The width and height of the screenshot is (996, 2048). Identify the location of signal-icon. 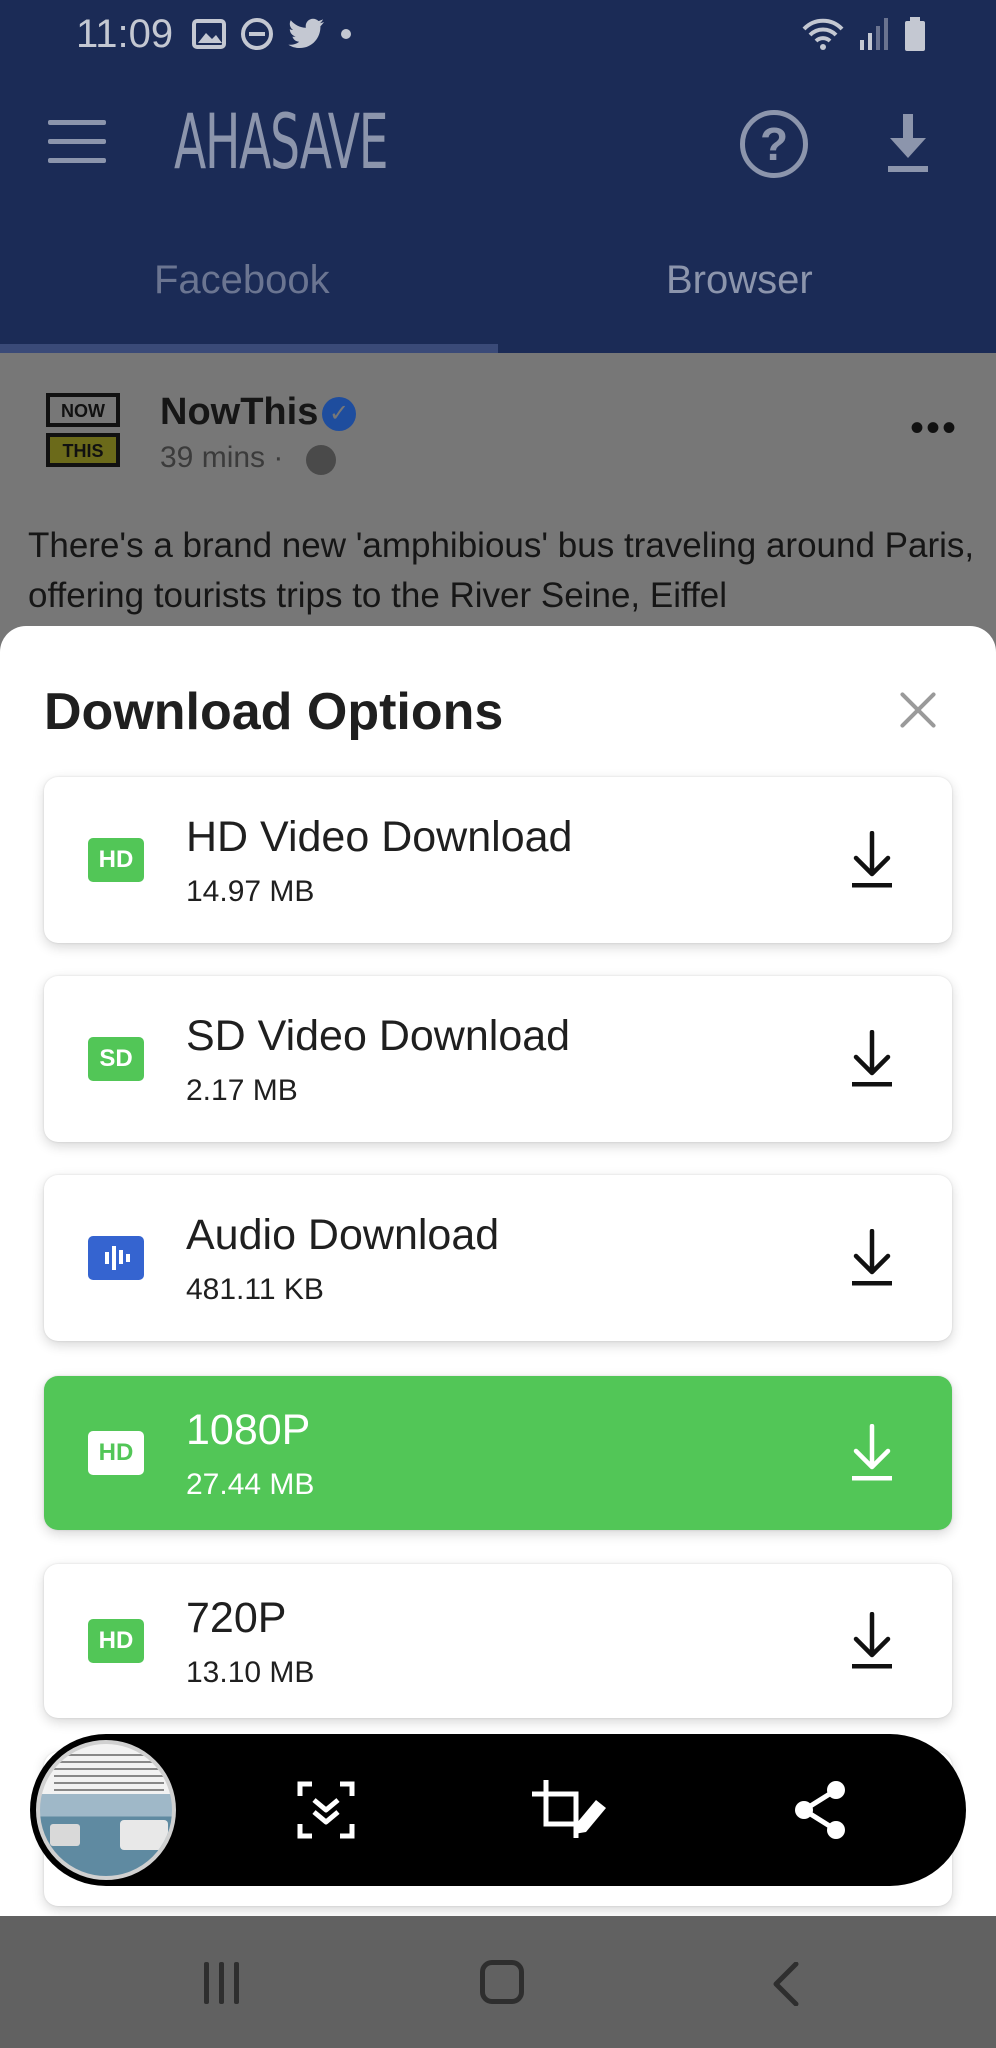
(874, 34).